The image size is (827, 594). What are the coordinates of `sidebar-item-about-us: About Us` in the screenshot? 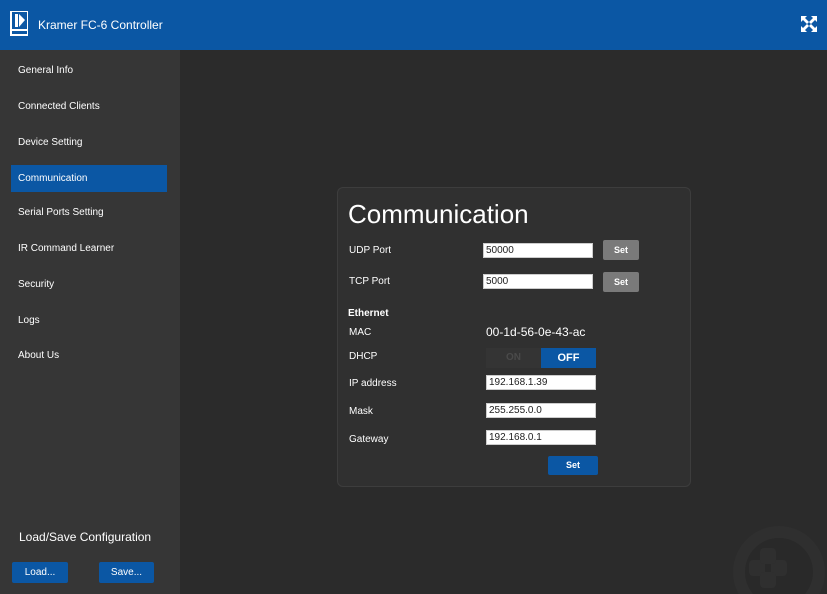 It's located at (89, 355).